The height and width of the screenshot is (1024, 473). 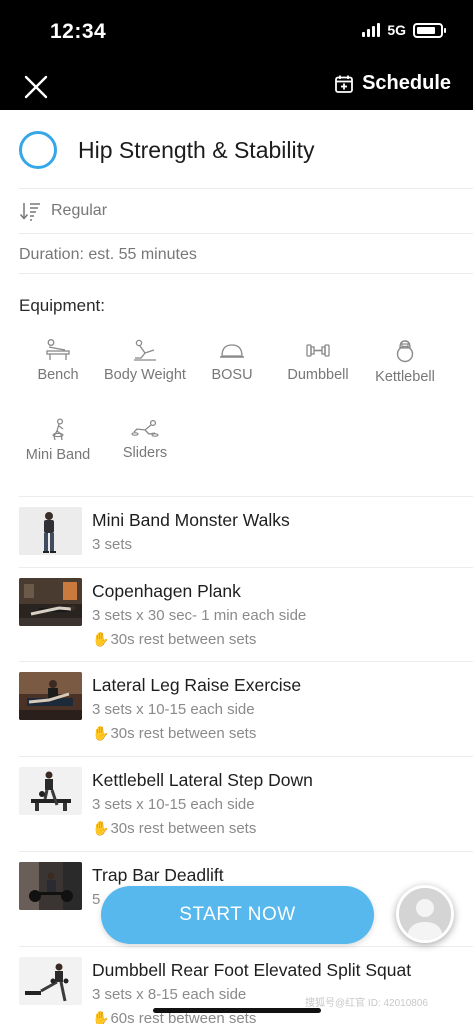 I want to click on equipment-label: BOSU, so click(x=232, y=375).